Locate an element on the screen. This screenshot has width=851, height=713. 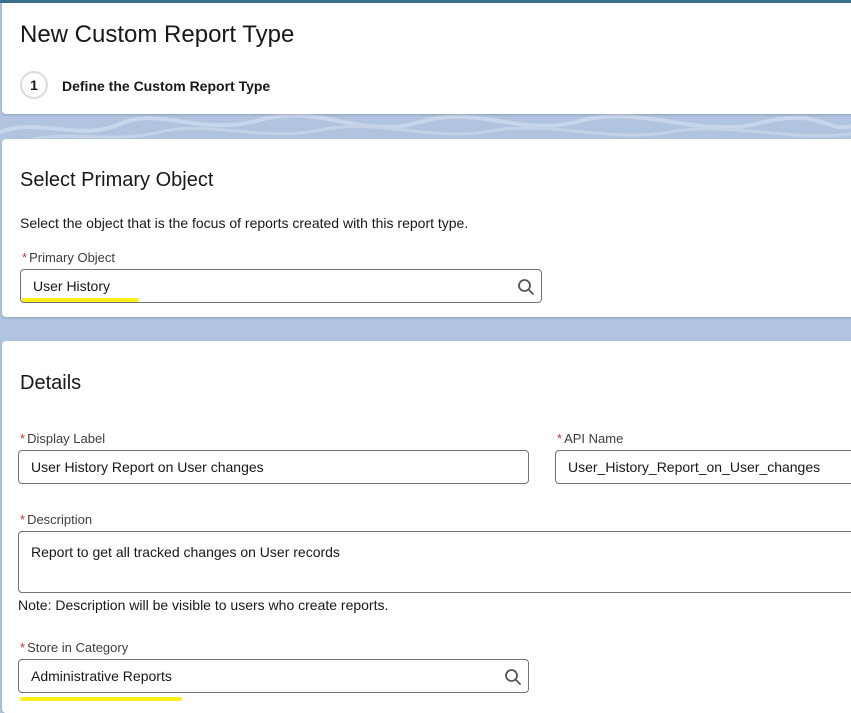
details-section-title: Details is located at coordinates (51, 383).